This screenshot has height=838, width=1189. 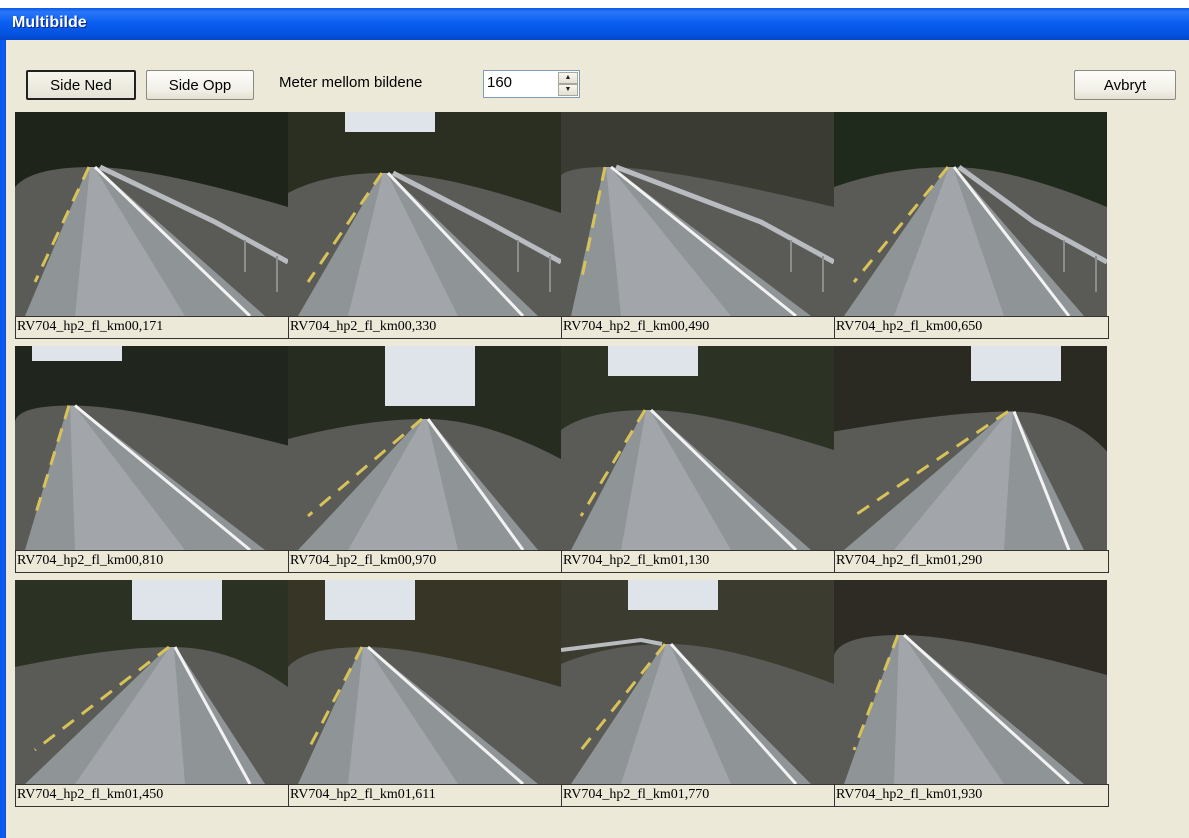 What do you see at coordinates (351, 82) in the screenshot?
I see `distance-label: Meter mellom bildene` at bounding box center [351, 82].